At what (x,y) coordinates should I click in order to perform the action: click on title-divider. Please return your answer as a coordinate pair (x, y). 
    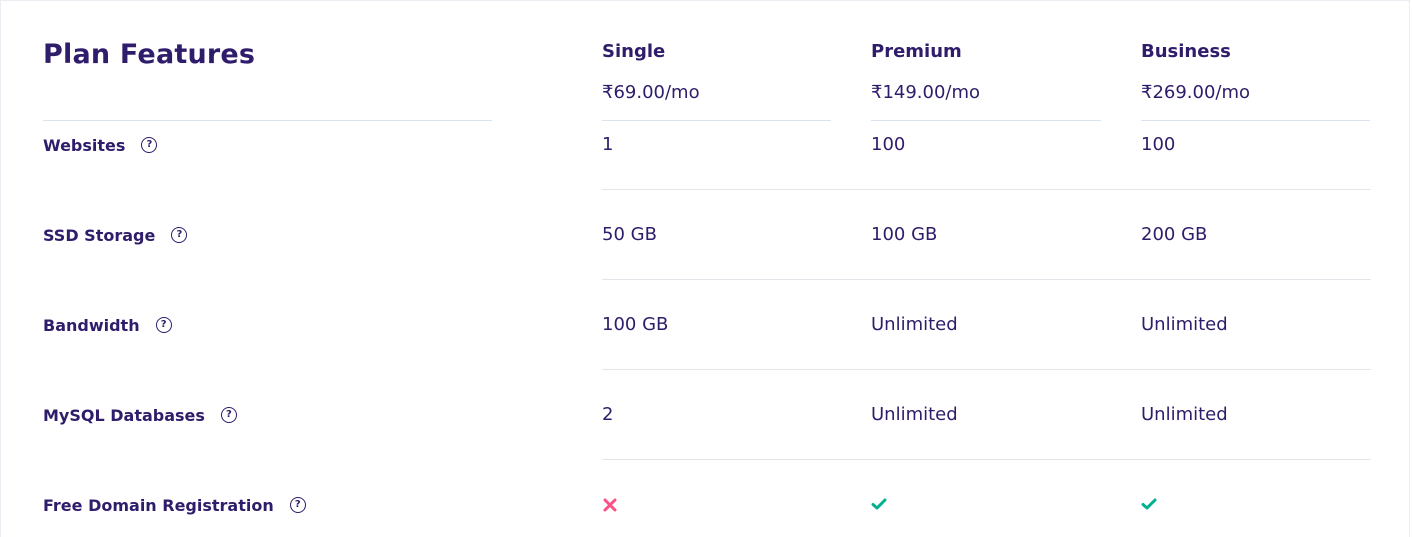
    Looking at the image, I should click on (267, 120).